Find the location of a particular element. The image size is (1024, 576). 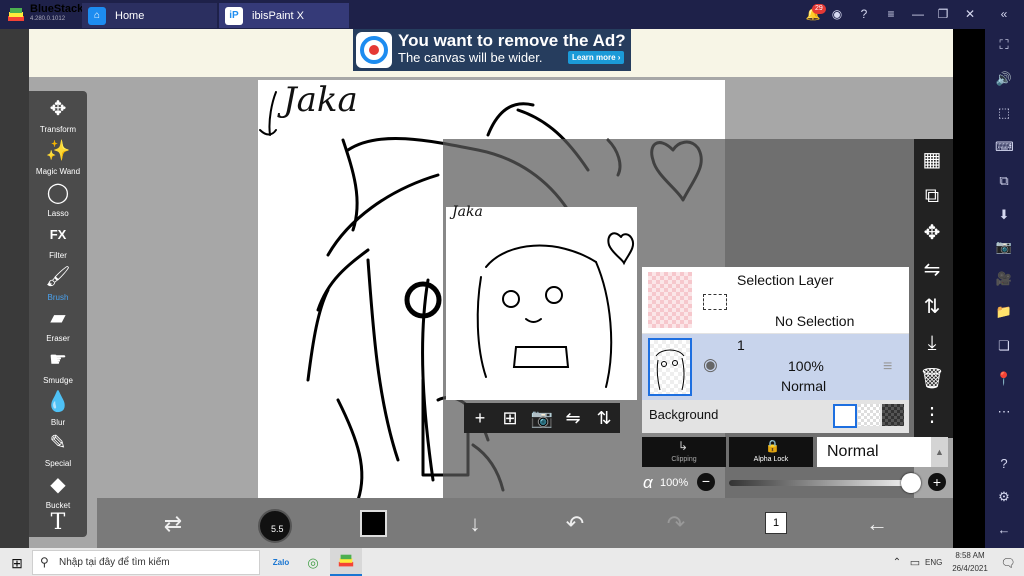

alpha-lock-button: 🔒 Alpha Lock is located at coordinates (771, 452).